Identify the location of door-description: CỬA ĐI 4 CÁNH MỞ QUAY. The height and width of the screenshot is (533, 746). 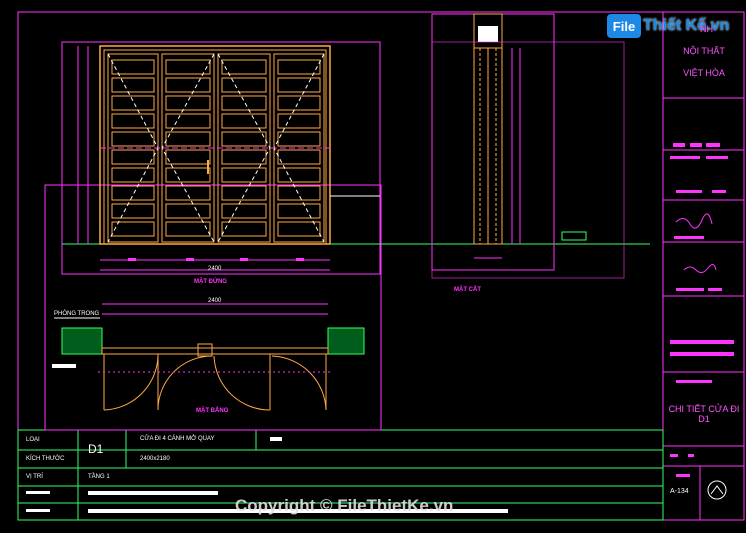
(177, 439).